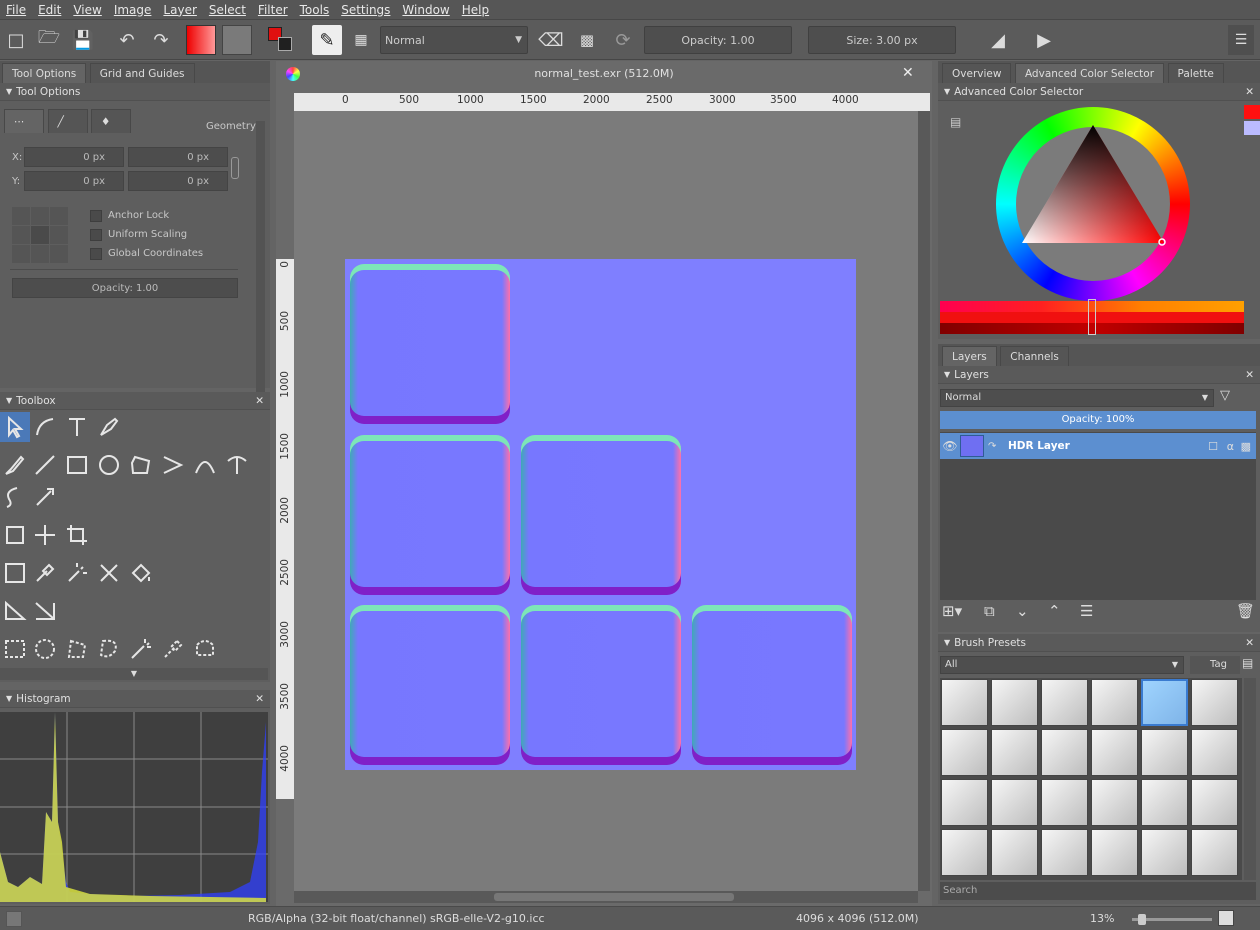 The width and height of the screenshot is (1260, 930). Describe the element at coordinates (77, 465) in the screenshot. I see `rectangle-tool-icon` at that location.